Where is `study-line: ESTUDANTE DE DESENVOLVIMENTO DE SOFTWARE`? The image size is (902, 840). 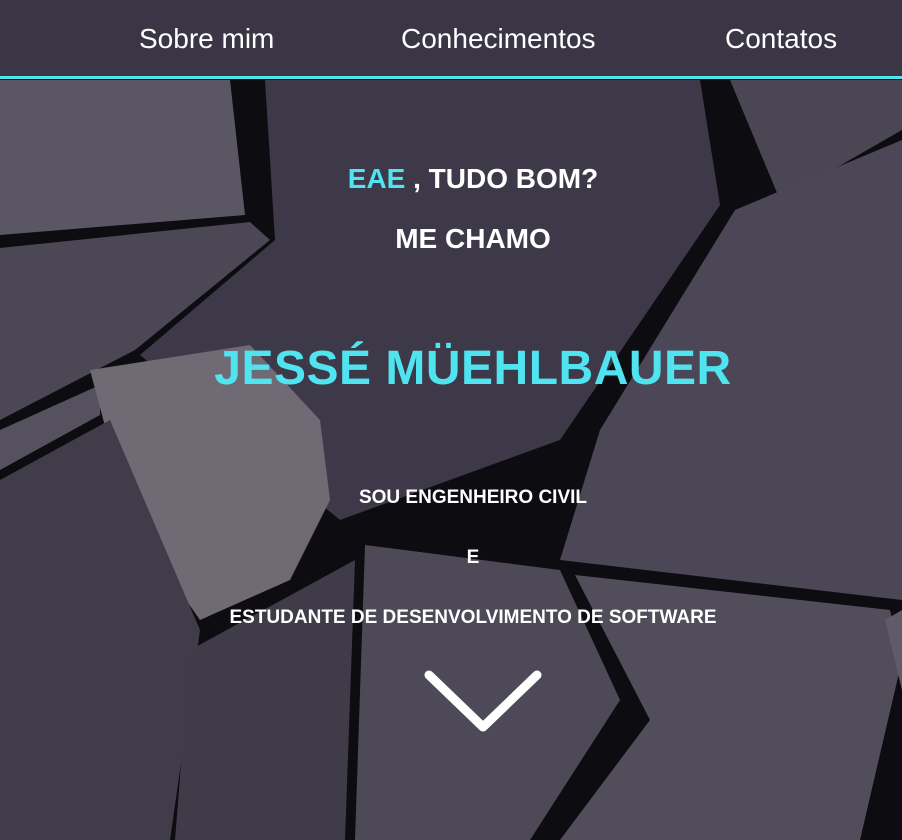
study-line: ESTUDANTE DE DESENVOLVIMENTO DE SOFTWARE is located at coordinates (473, 617).